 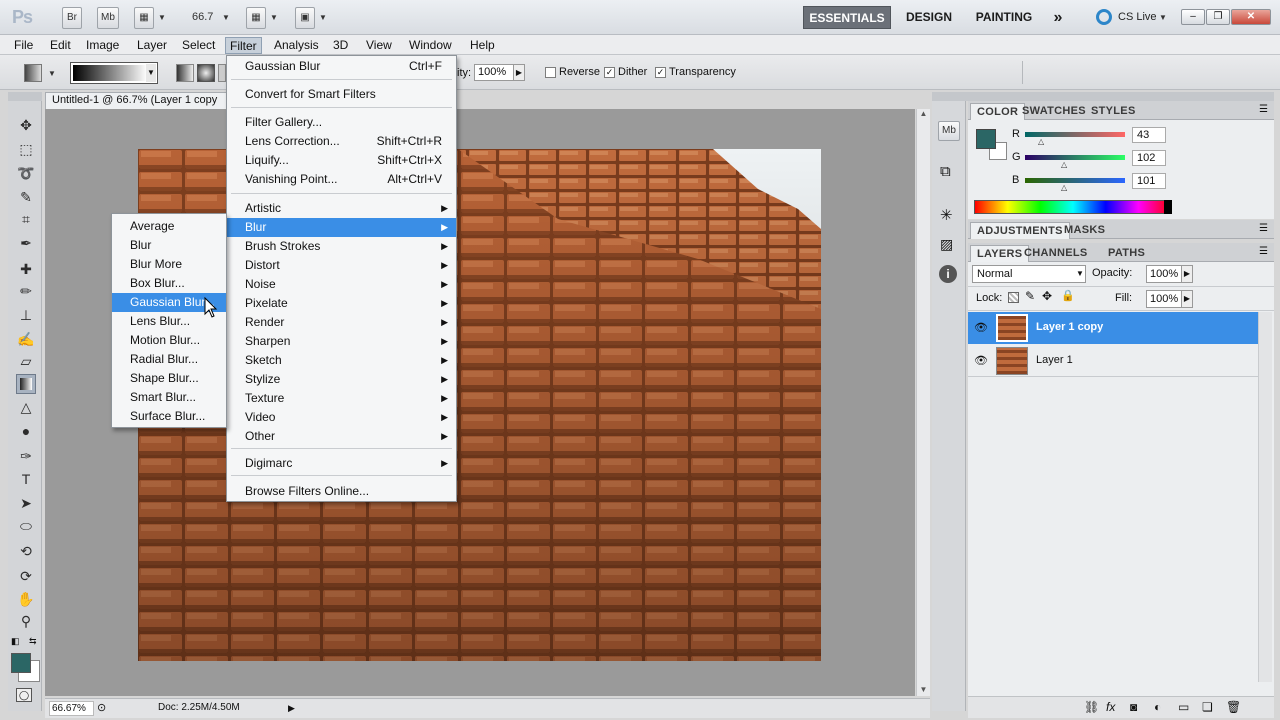 I want to click on workspace-painting-button: PAINTING, so click(x=1004, y=17).